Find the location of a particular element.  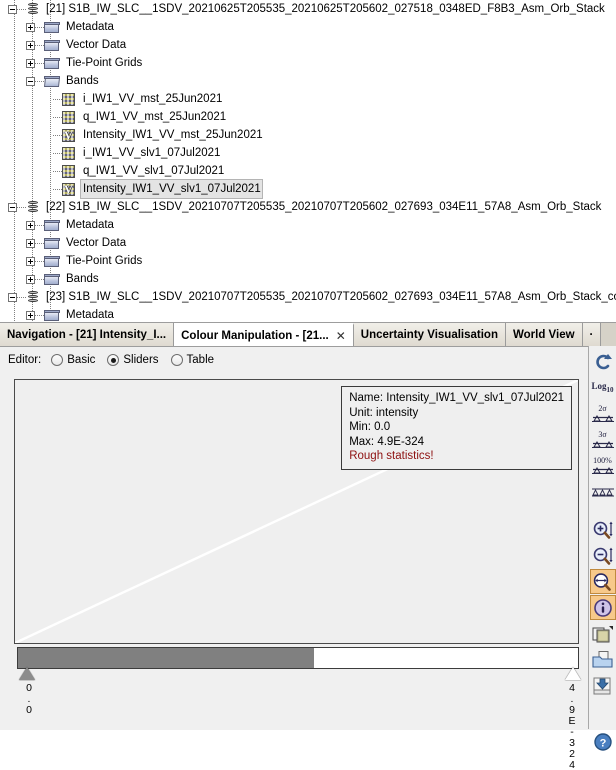

colour-ramp-slider-track is located at coordinates (298, 658).